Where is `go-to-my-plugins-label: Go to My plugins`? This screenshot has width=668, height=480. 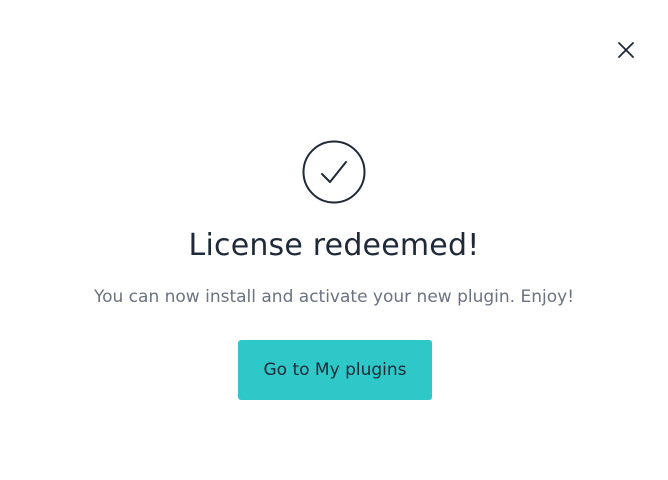 go-to-my-plugins-label: Go to My plugins is located at coordinates (335, 370).